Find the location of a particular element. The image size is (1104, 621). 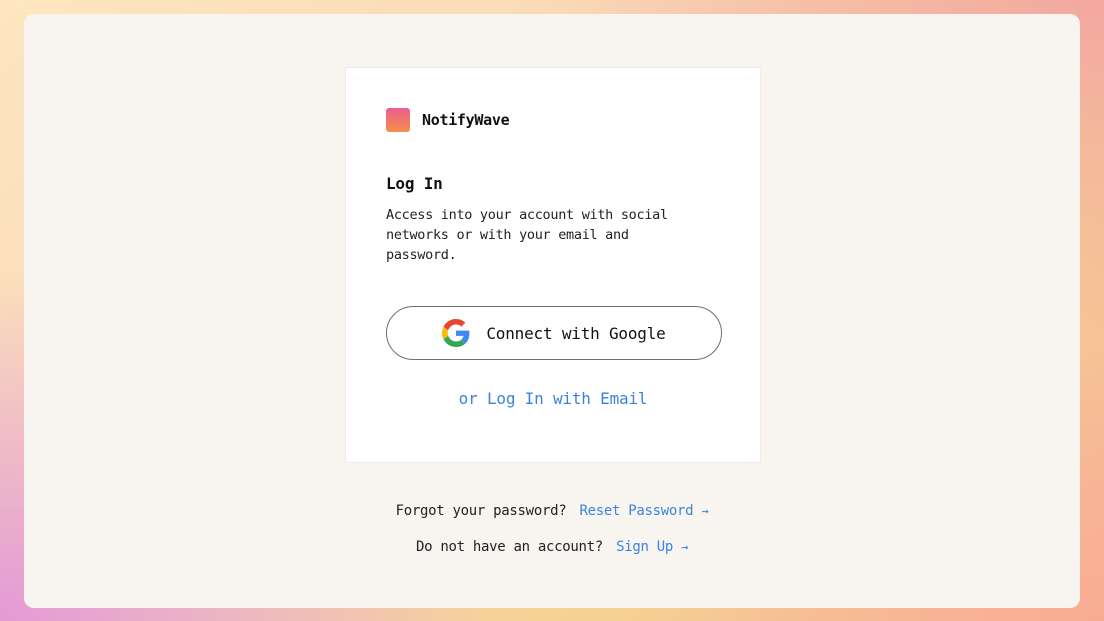

brand-name: NotifyWave is located at coordinates (466, 120).